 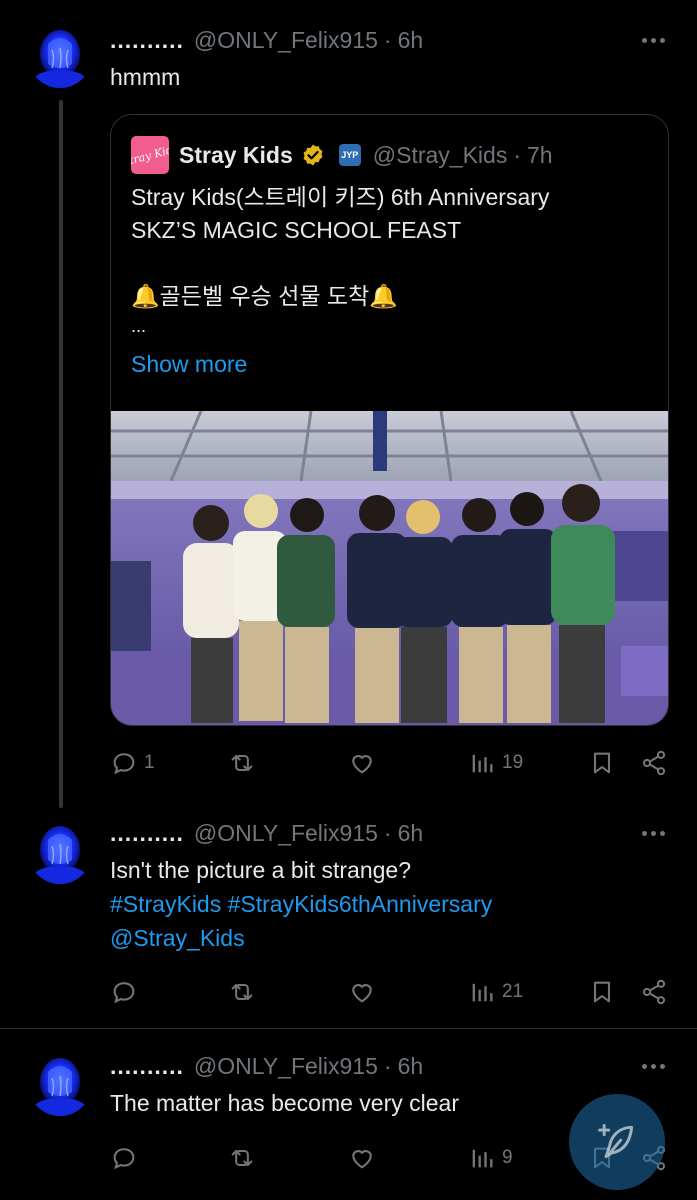 I want to click on thread-connector-line, so click(x=61, y=454).